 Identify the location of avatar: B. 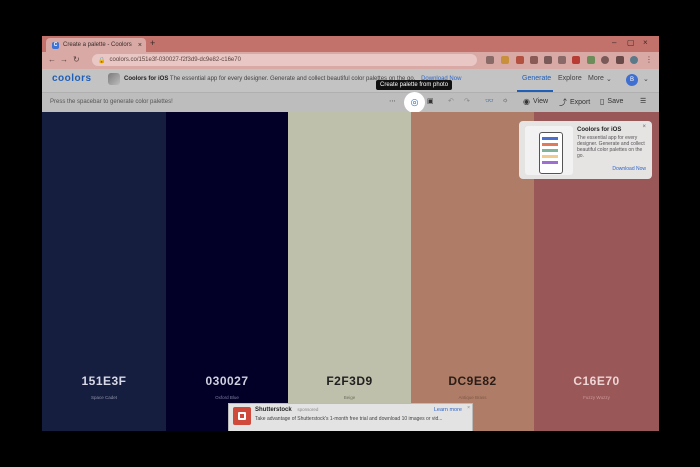
(632, 80).